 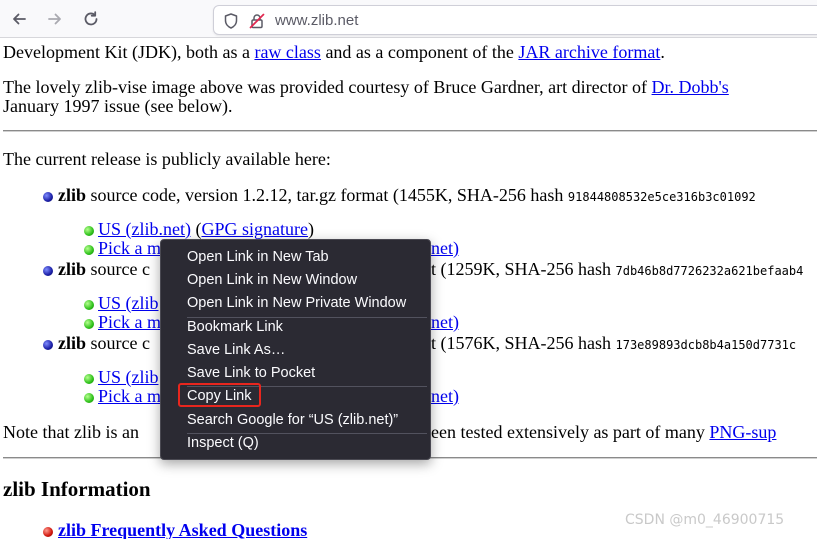 I want to click on reload-button, so click(x=91, y=19).